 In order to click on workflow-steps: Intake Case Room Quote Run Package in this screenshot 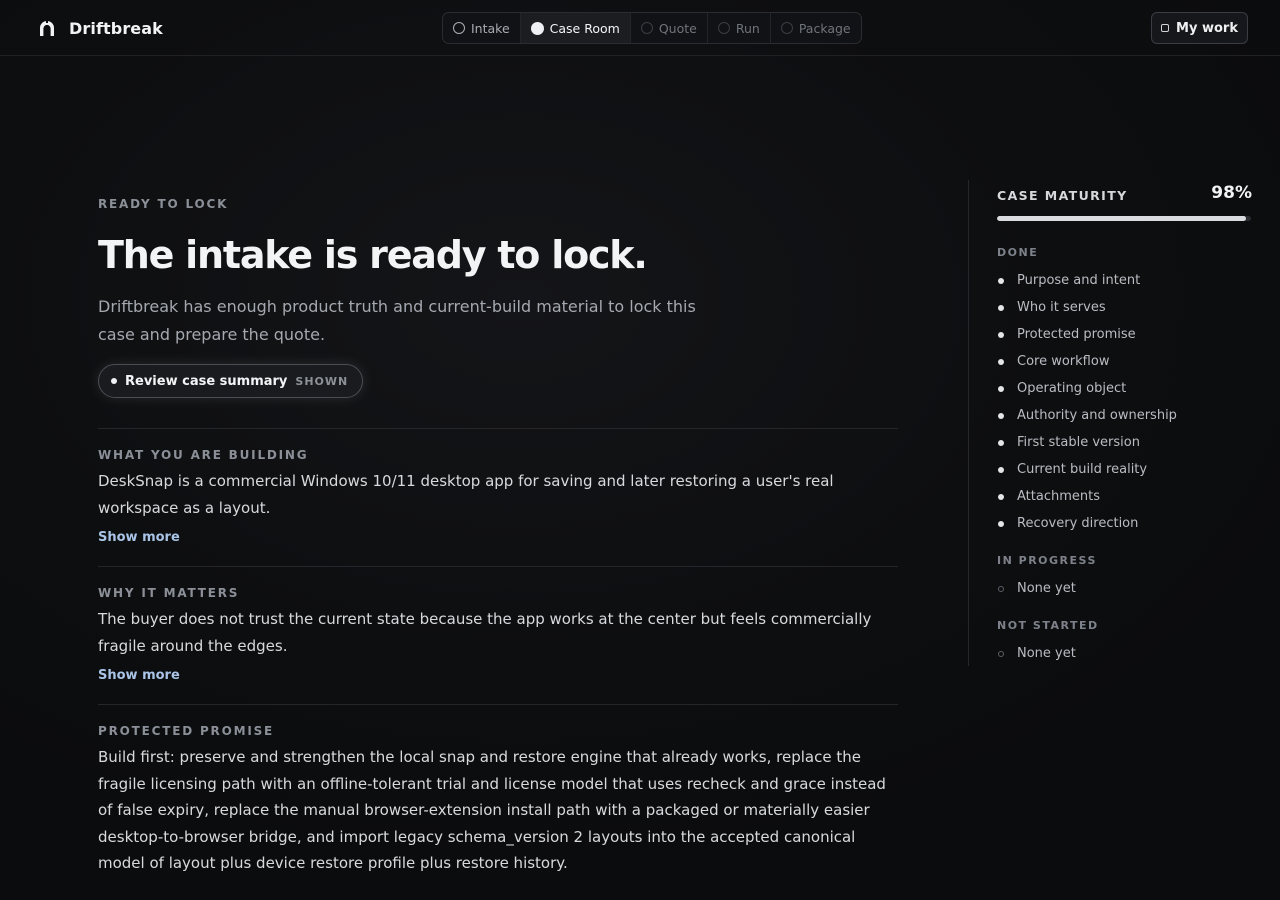, I will do `click(652, 28)`.